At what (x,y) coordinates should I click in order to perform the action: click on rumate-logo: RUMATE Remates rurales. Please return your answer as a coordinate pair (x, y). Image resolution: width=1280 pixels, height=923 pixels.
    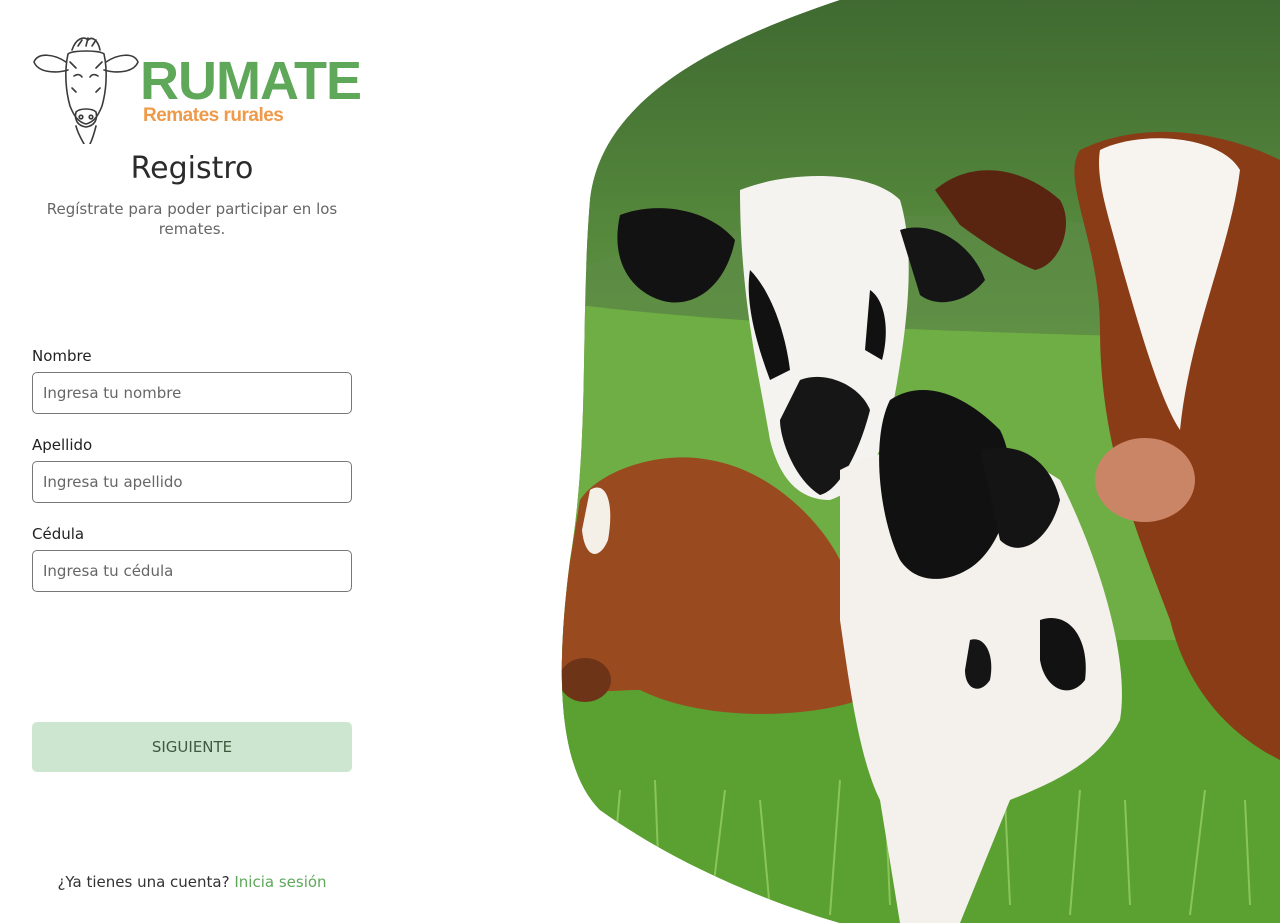
    Looking at the image, I should click on (197, 88).